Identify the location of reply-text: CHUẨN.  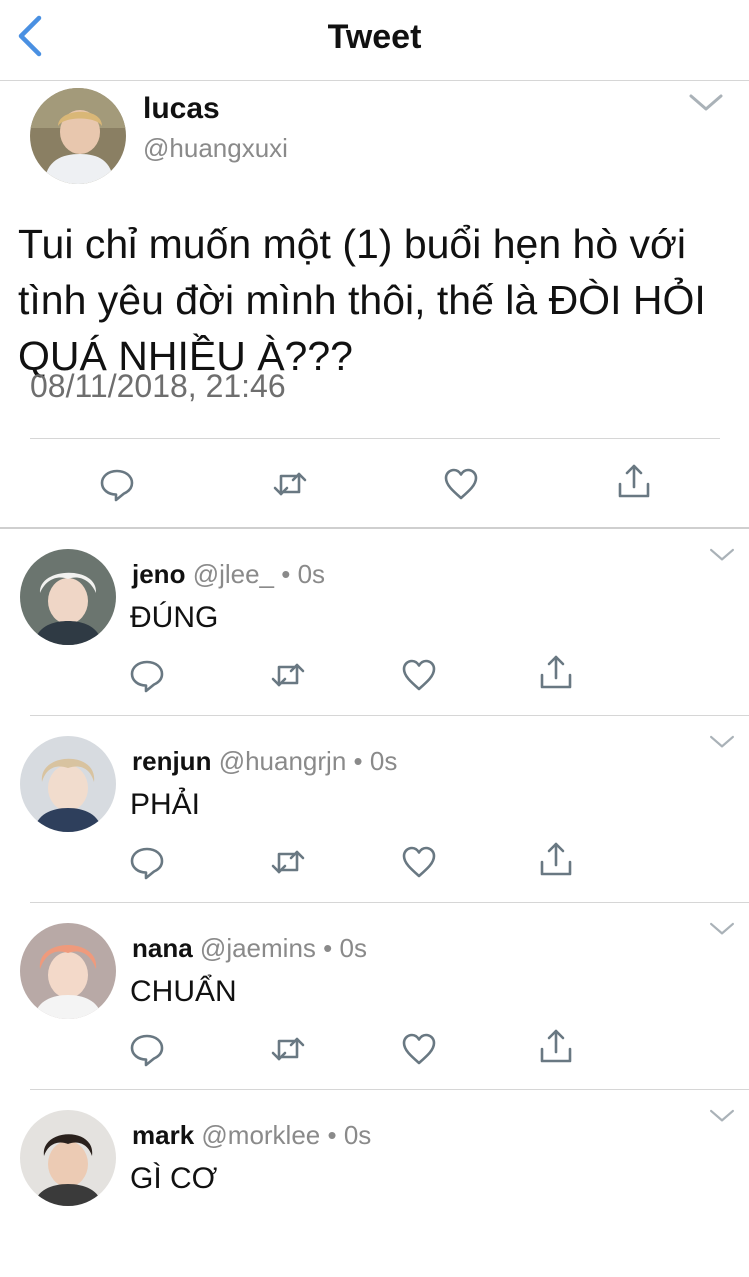
(183, 991).